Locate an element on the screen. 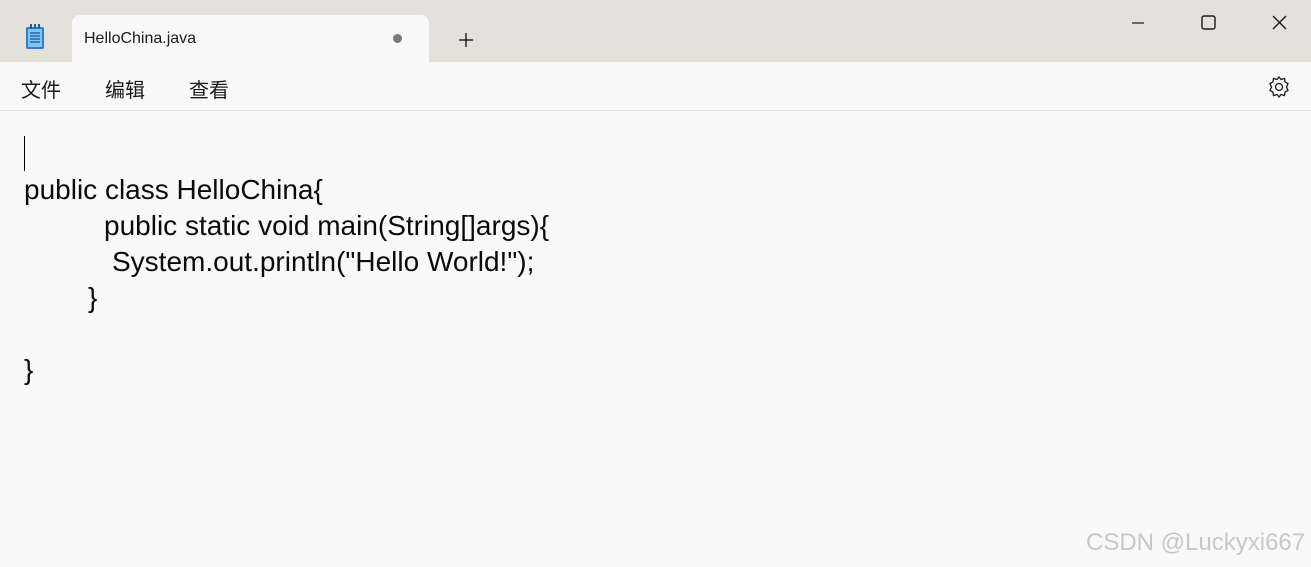 The image size is (1311, 567). minimize-icon is located at coordinates (1138, 24).